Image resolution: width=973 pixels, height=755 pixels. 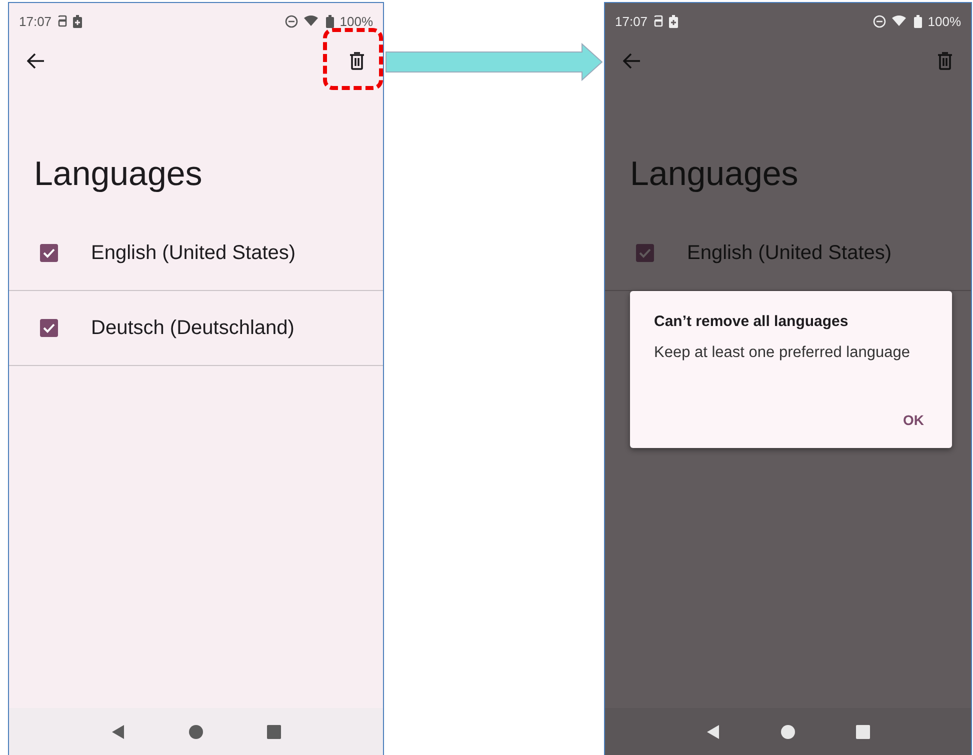 What do you see at coordinates (782, 353) in the screenshot?
I see `dialog-message: Keep at least one preferred language` at bounding box center [782, 353].